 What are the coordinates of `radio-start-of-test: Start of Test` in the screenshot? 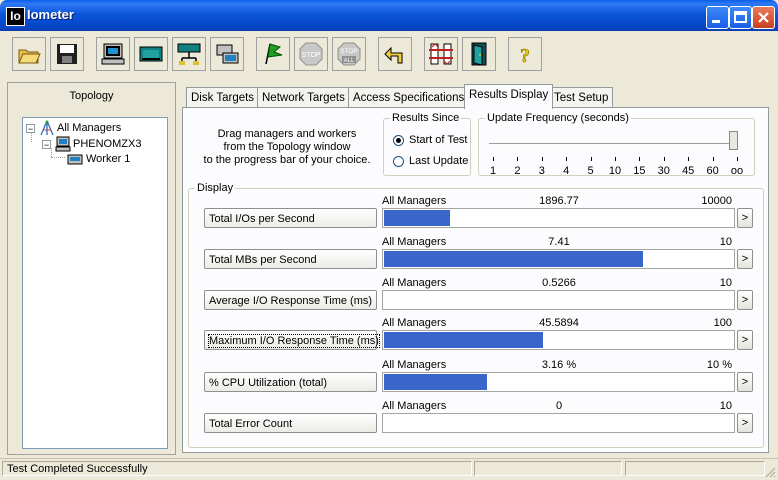 It's located at (430, 140).